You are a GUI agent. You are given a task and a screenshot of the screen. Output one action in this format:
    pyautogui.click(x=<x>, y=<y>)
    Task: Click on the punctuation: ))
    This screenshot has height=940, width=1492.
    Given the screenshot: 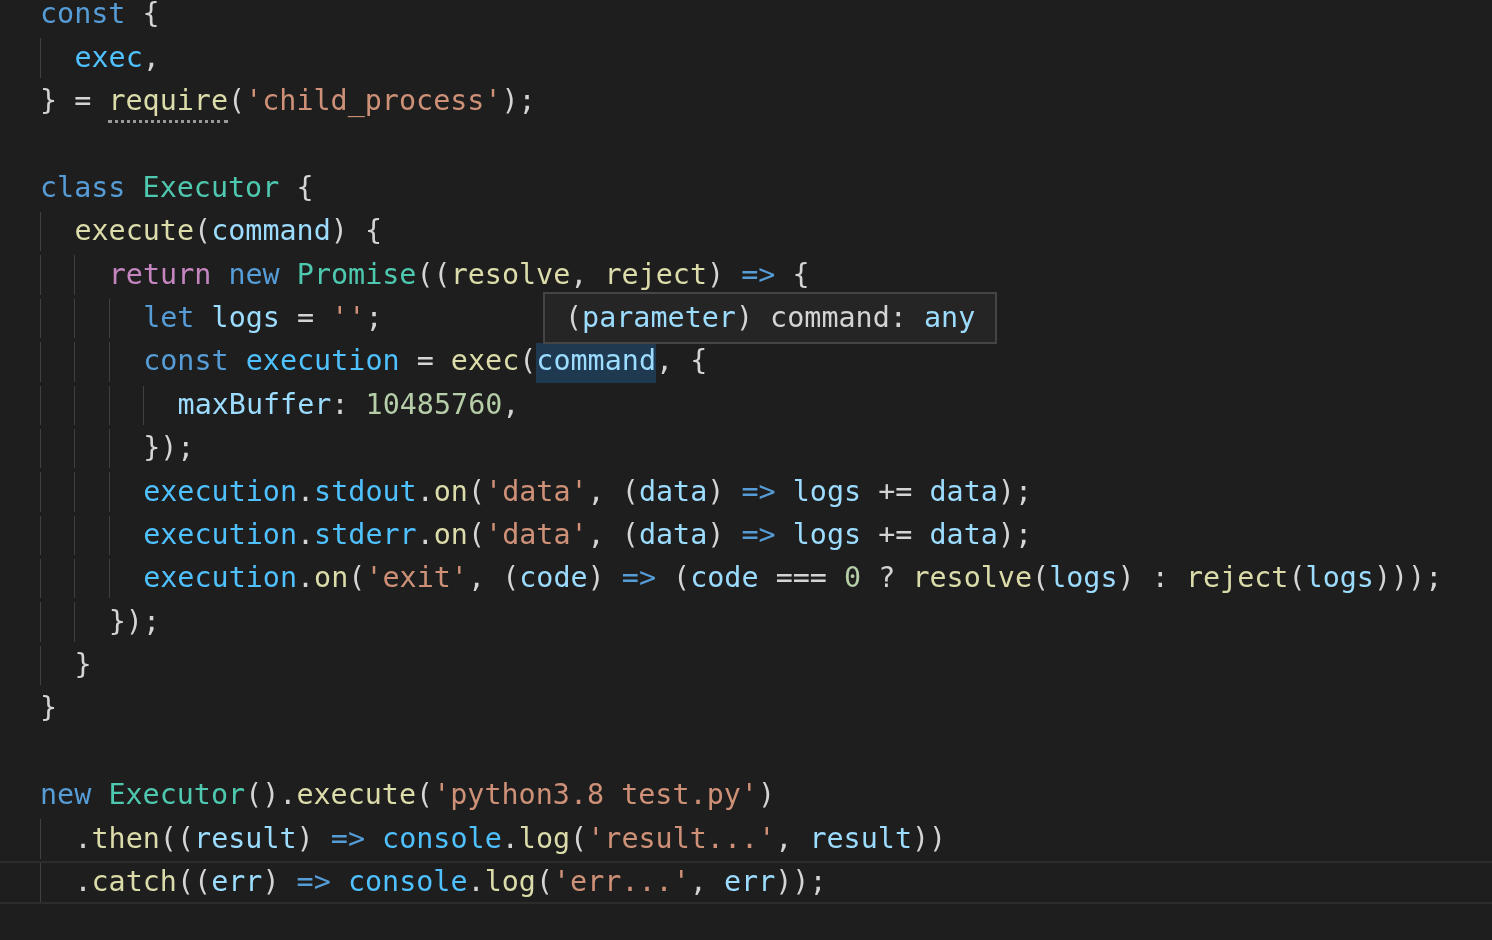 What is the action you would take?
    pyautogui.click(x=929, y=838)
    